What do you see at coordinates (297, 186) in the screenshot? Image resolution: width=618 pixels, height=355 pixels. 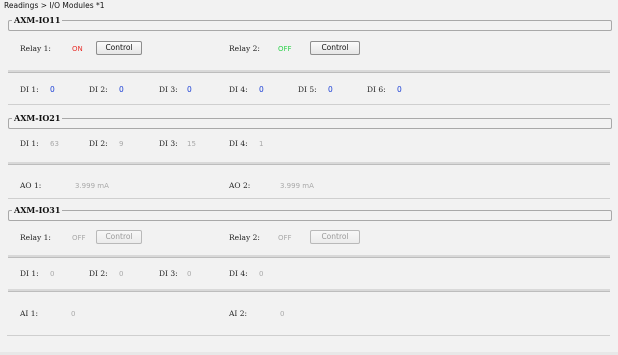 I see `ao-2-value: 3.999 mA` at bounding box center [297, 186].